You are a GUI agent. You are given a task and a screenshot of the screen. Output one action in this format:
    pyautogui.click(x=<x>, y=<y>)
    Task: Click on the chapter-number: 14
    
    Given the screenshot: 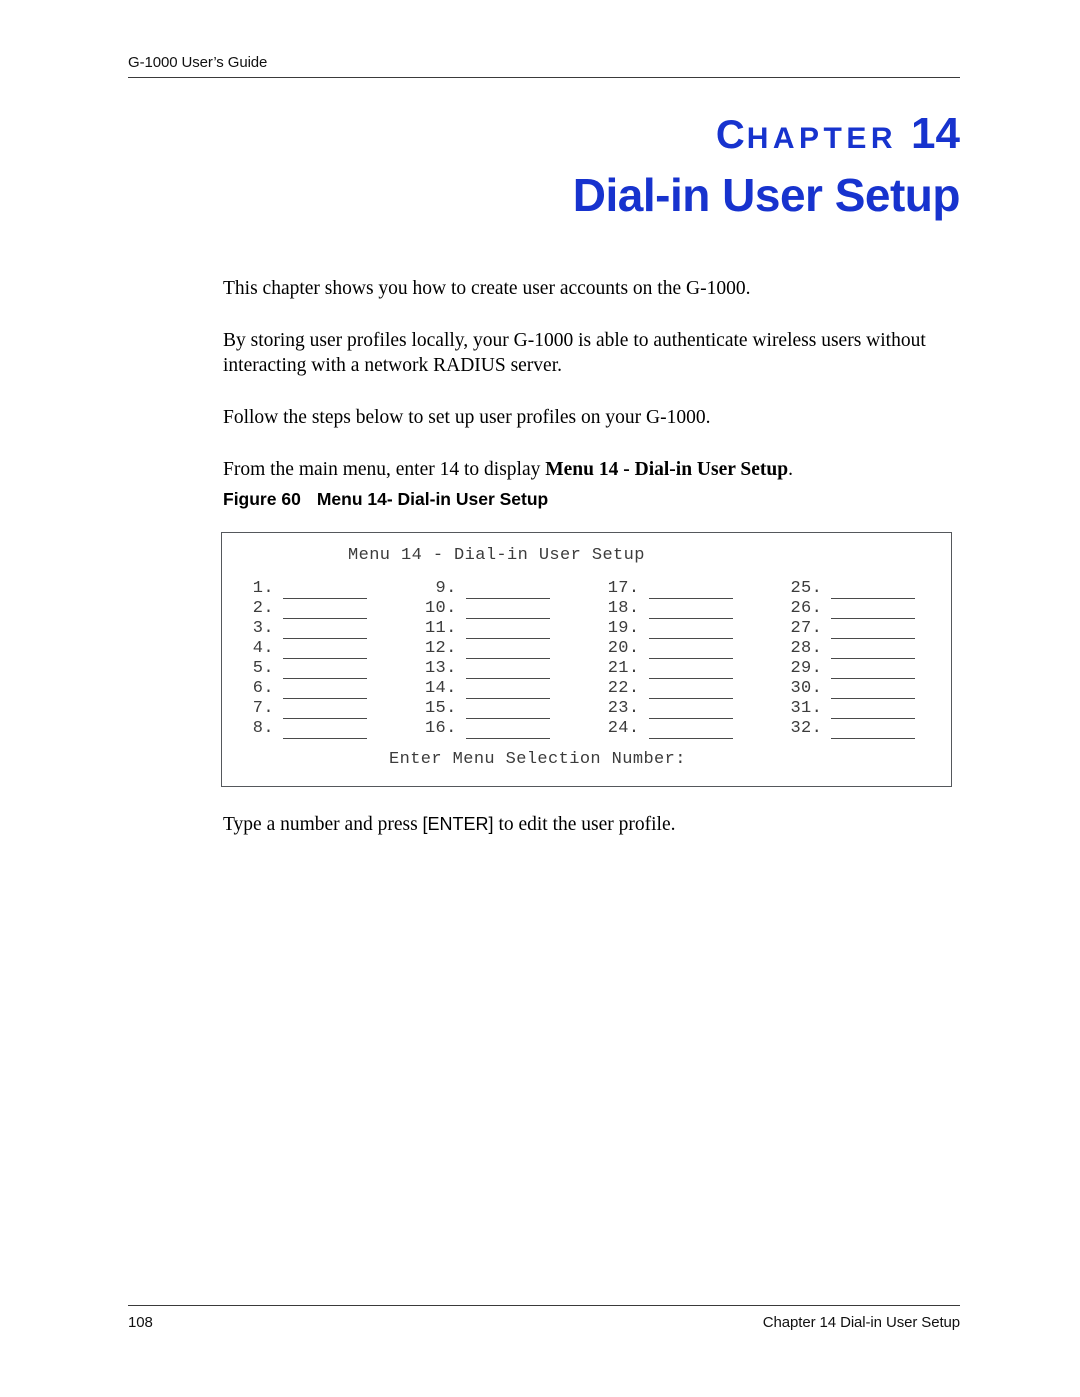 What is the action you would take?
    pyautogui.click(x=935, y=133)
    